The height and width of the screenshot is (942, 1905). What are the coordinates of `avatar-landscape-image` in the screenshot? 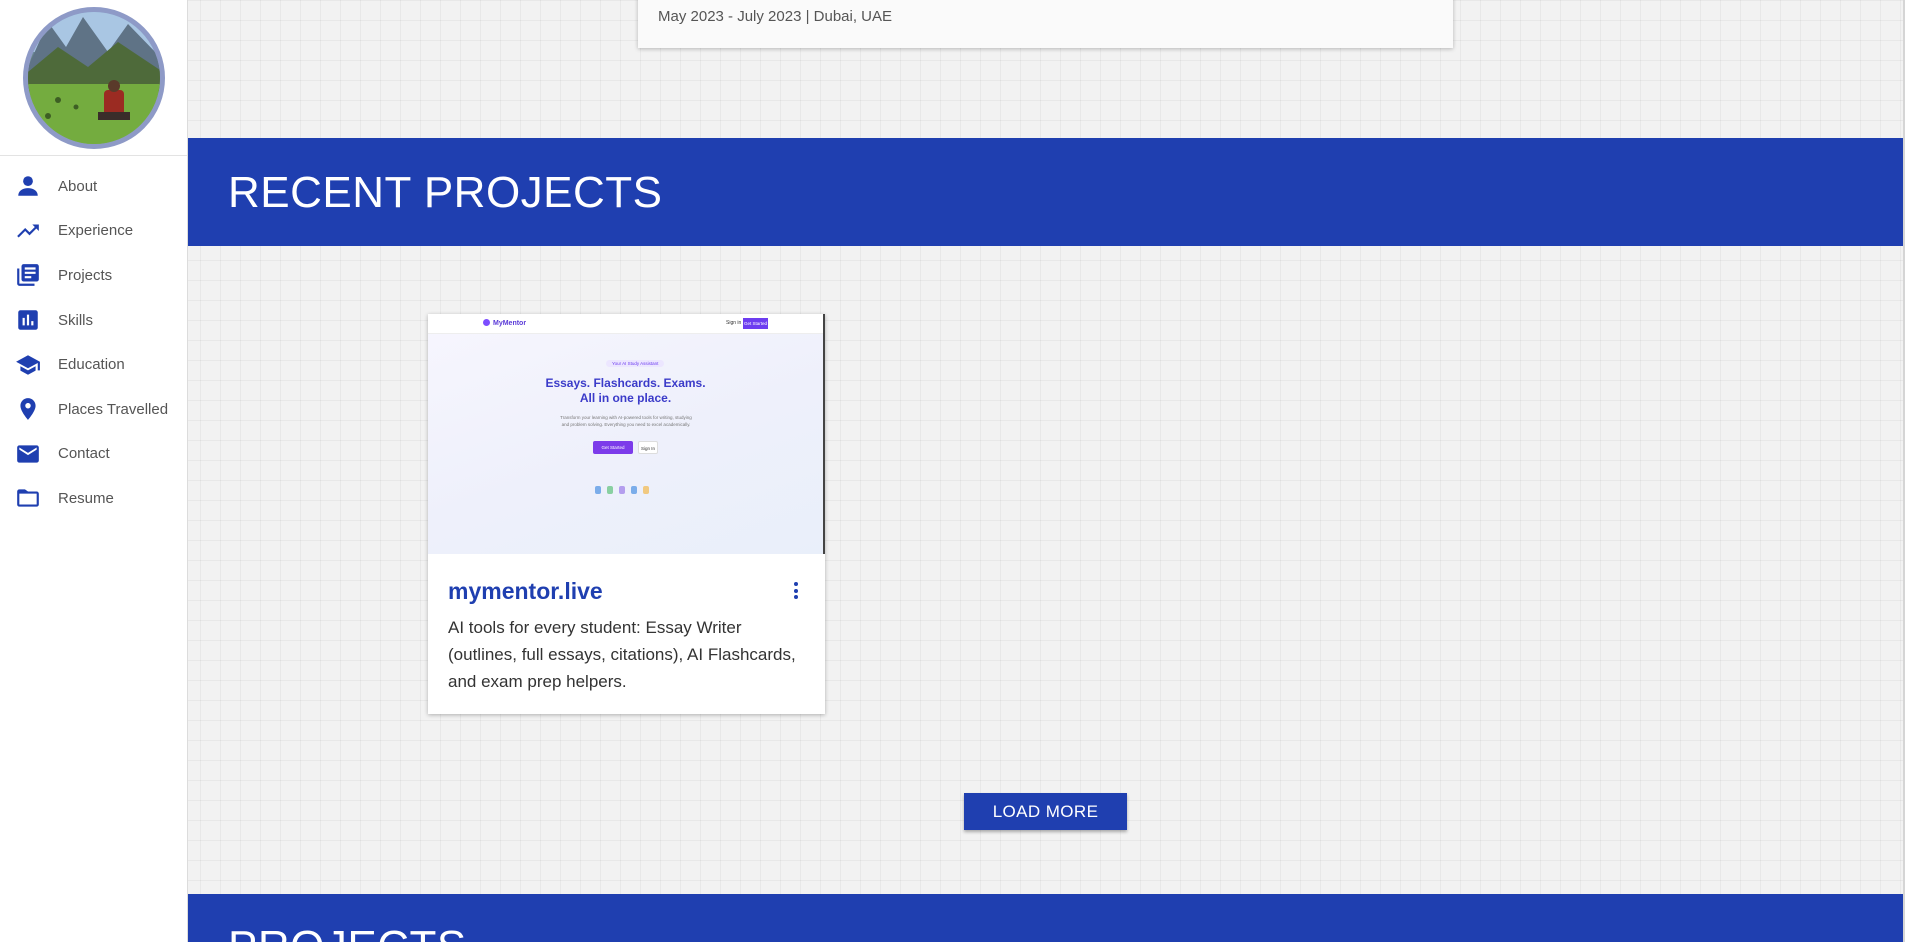 It's located at (93, 77).